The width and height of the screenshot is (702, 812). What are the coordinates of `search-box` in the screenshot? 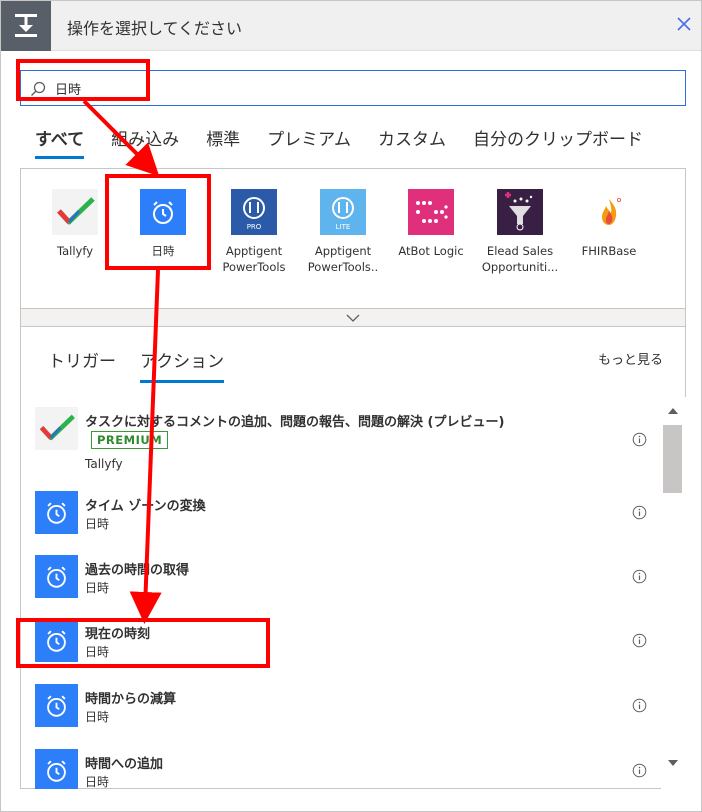 It's located at (353, 88).